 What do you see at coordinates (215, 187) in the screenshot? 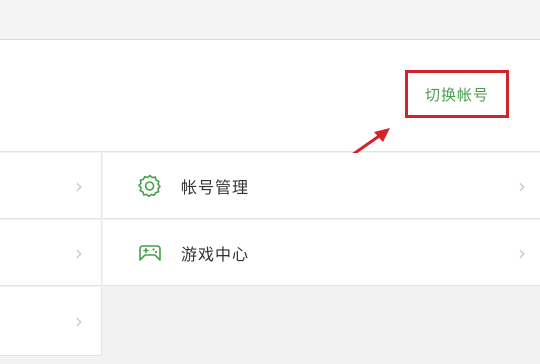
I see `menu-item-label: 帐号管理` at bounding box center [215, 187].